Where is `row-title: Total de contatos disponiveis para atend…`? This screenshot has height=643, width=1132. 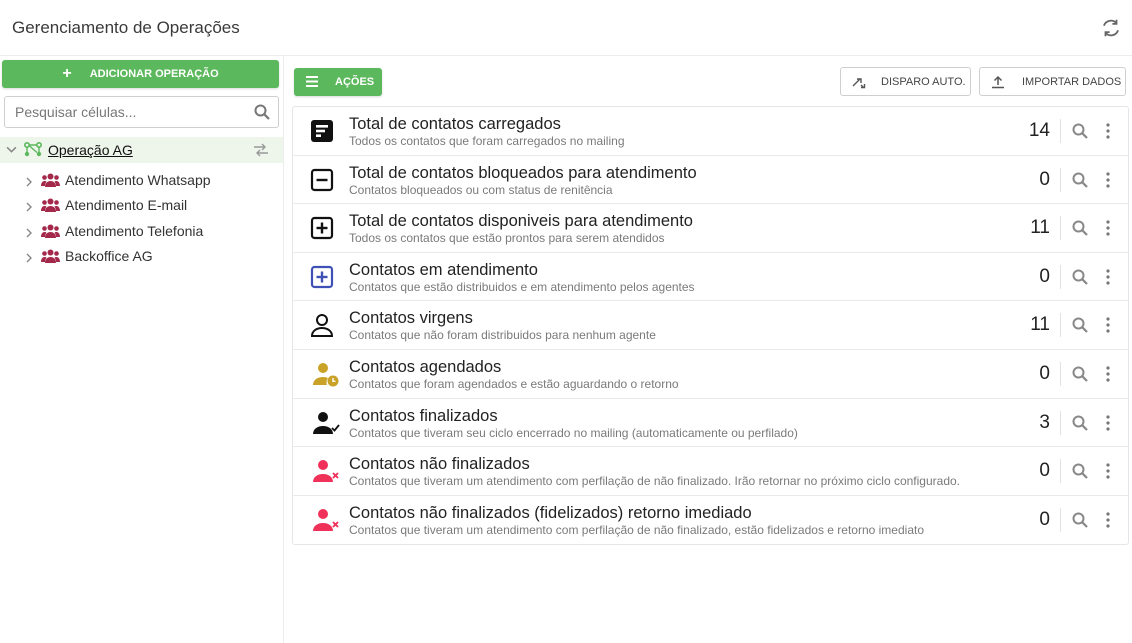
row-title: Total de contatos disponiveis para atend… is located at coordinates (521, 221).